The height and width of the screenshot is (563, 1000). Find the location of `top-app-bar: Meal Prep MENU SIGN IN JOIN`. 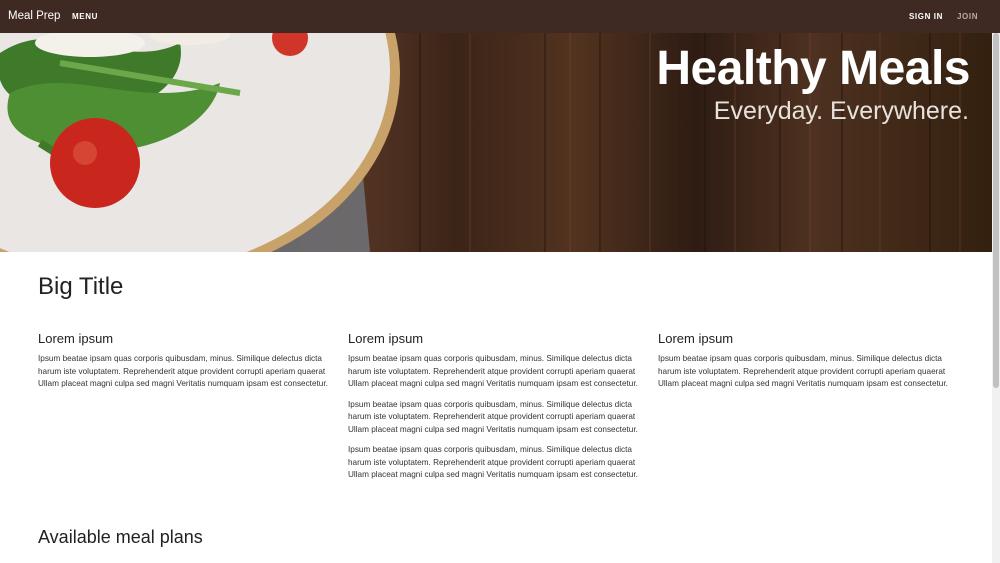

top-app-bar: Meal Prep MENU SIGN IN JOIN is located at coordinates (500, 16).